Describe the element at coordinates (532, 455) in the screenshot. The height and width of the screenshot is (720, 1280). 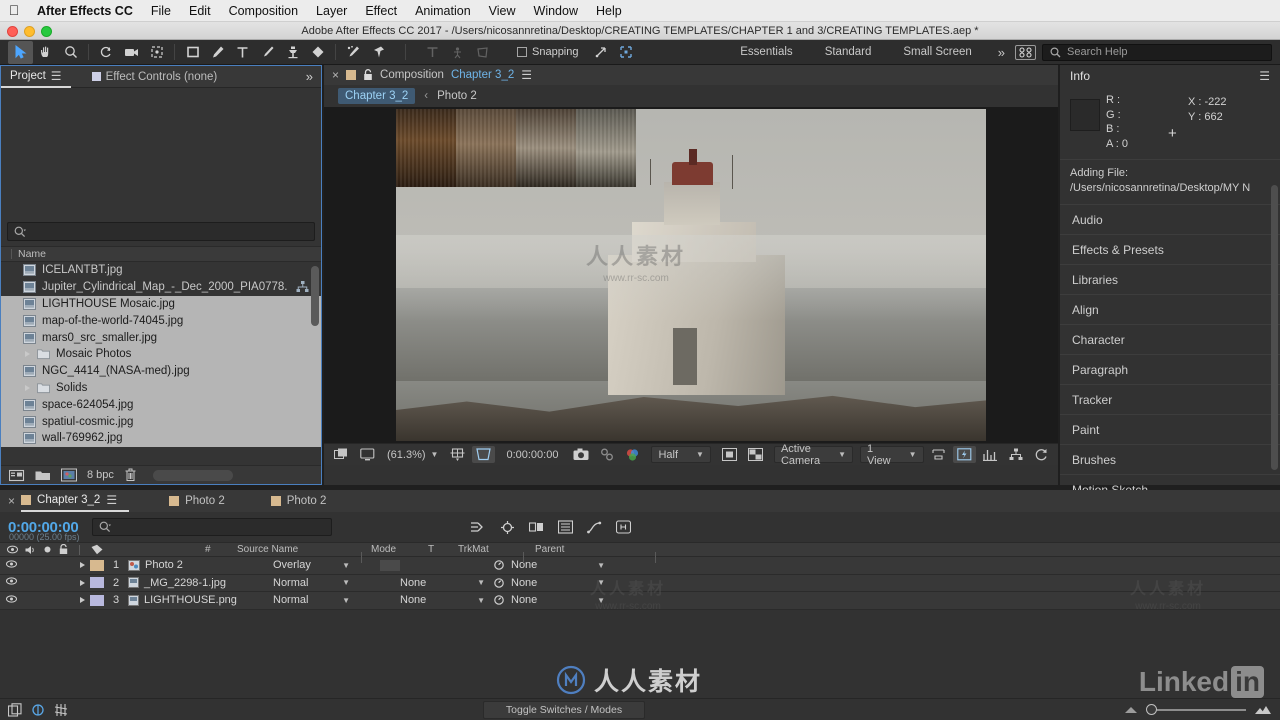
I see `viewer-timecode: 0:00:00:00` at that location.